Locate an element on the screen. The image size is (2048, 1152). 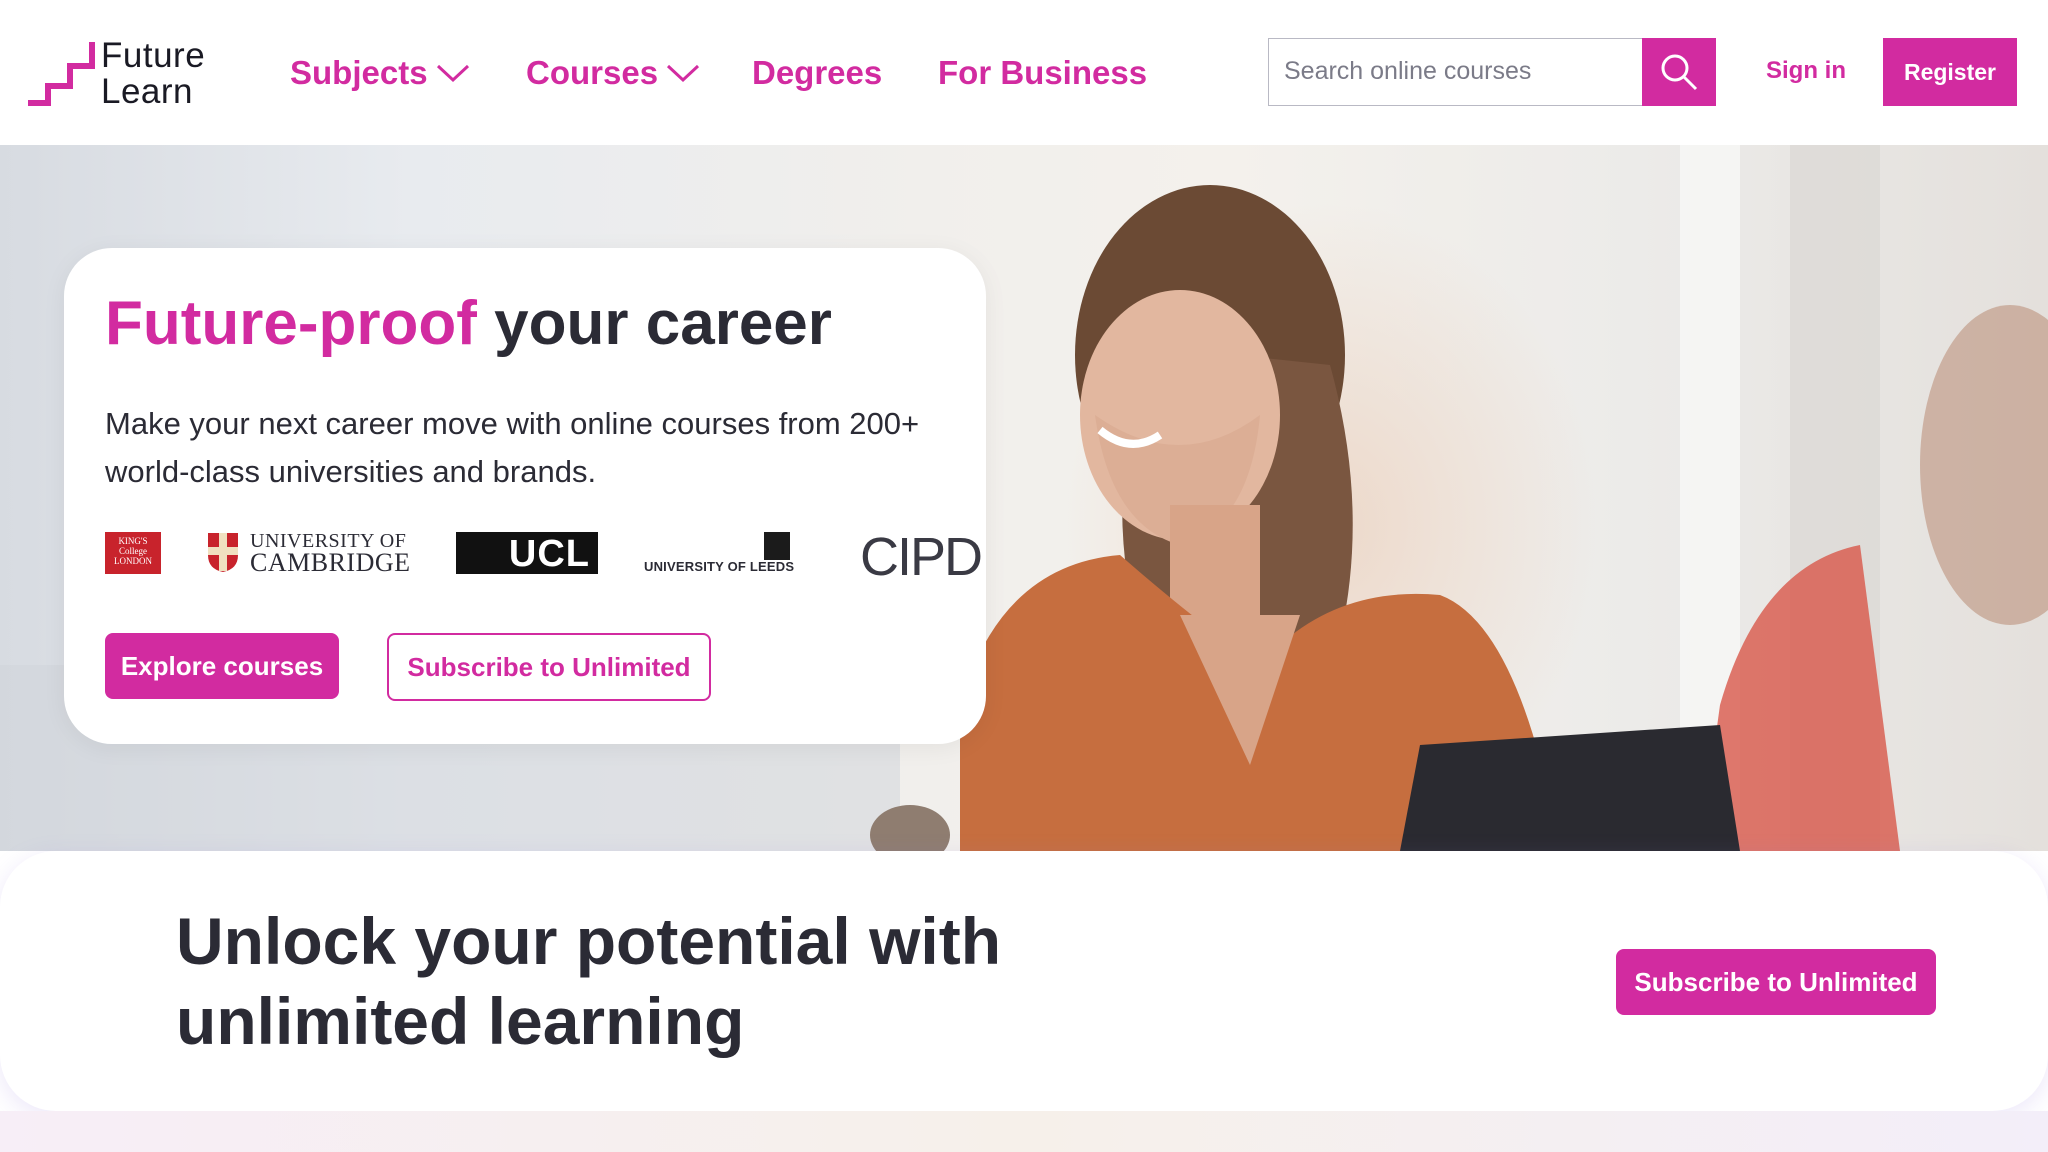
cambridge-line2: CAMBRIDGE is located at coordinates (330, 562).